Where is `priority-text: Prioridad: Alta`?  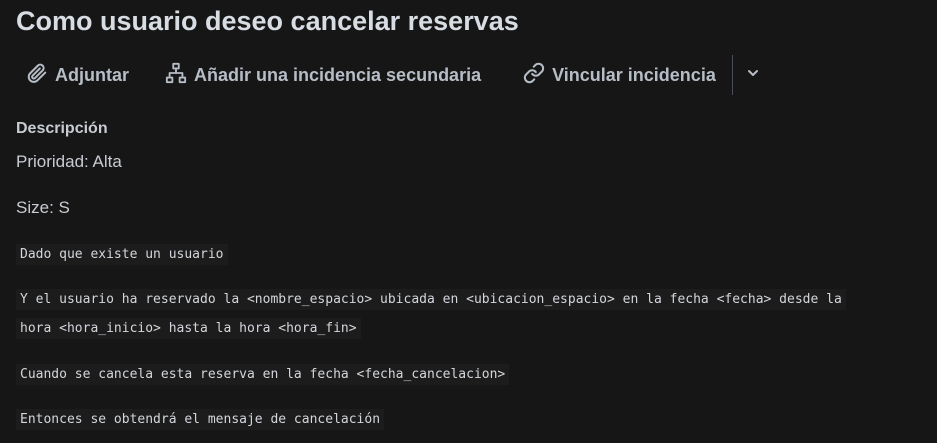 priority-text: Prioridad: Alta is located at coordinates (69, 161).